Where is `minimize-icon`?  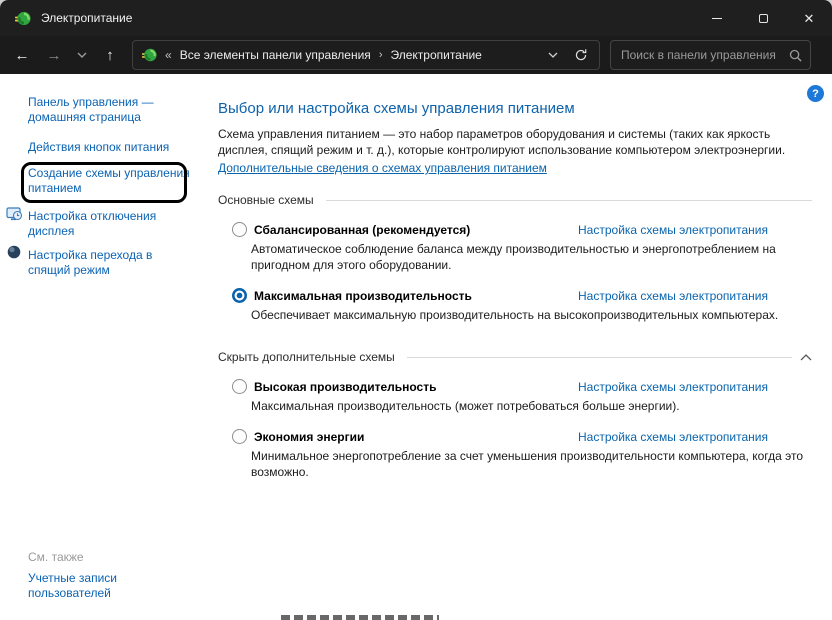 minimize-icon is located at coordinates (717, 18).